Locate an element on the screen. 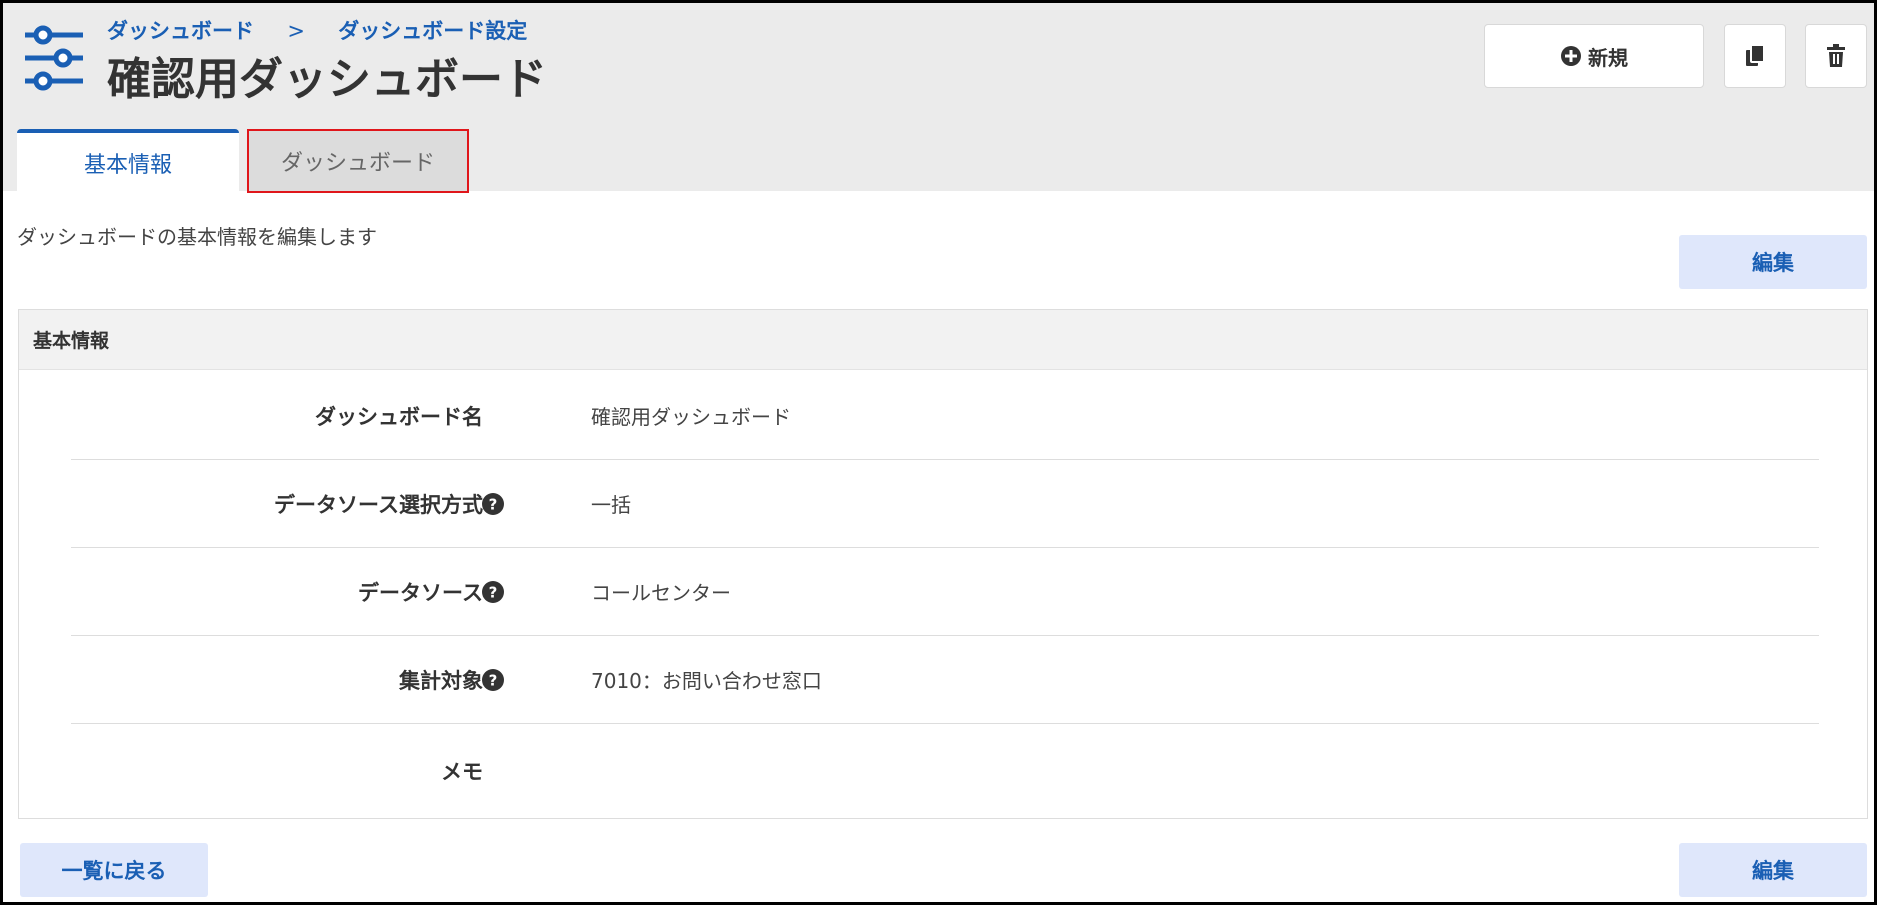  breadcrumb-item-dashboard: ダッシュボード is located at coordinates (180, 31).